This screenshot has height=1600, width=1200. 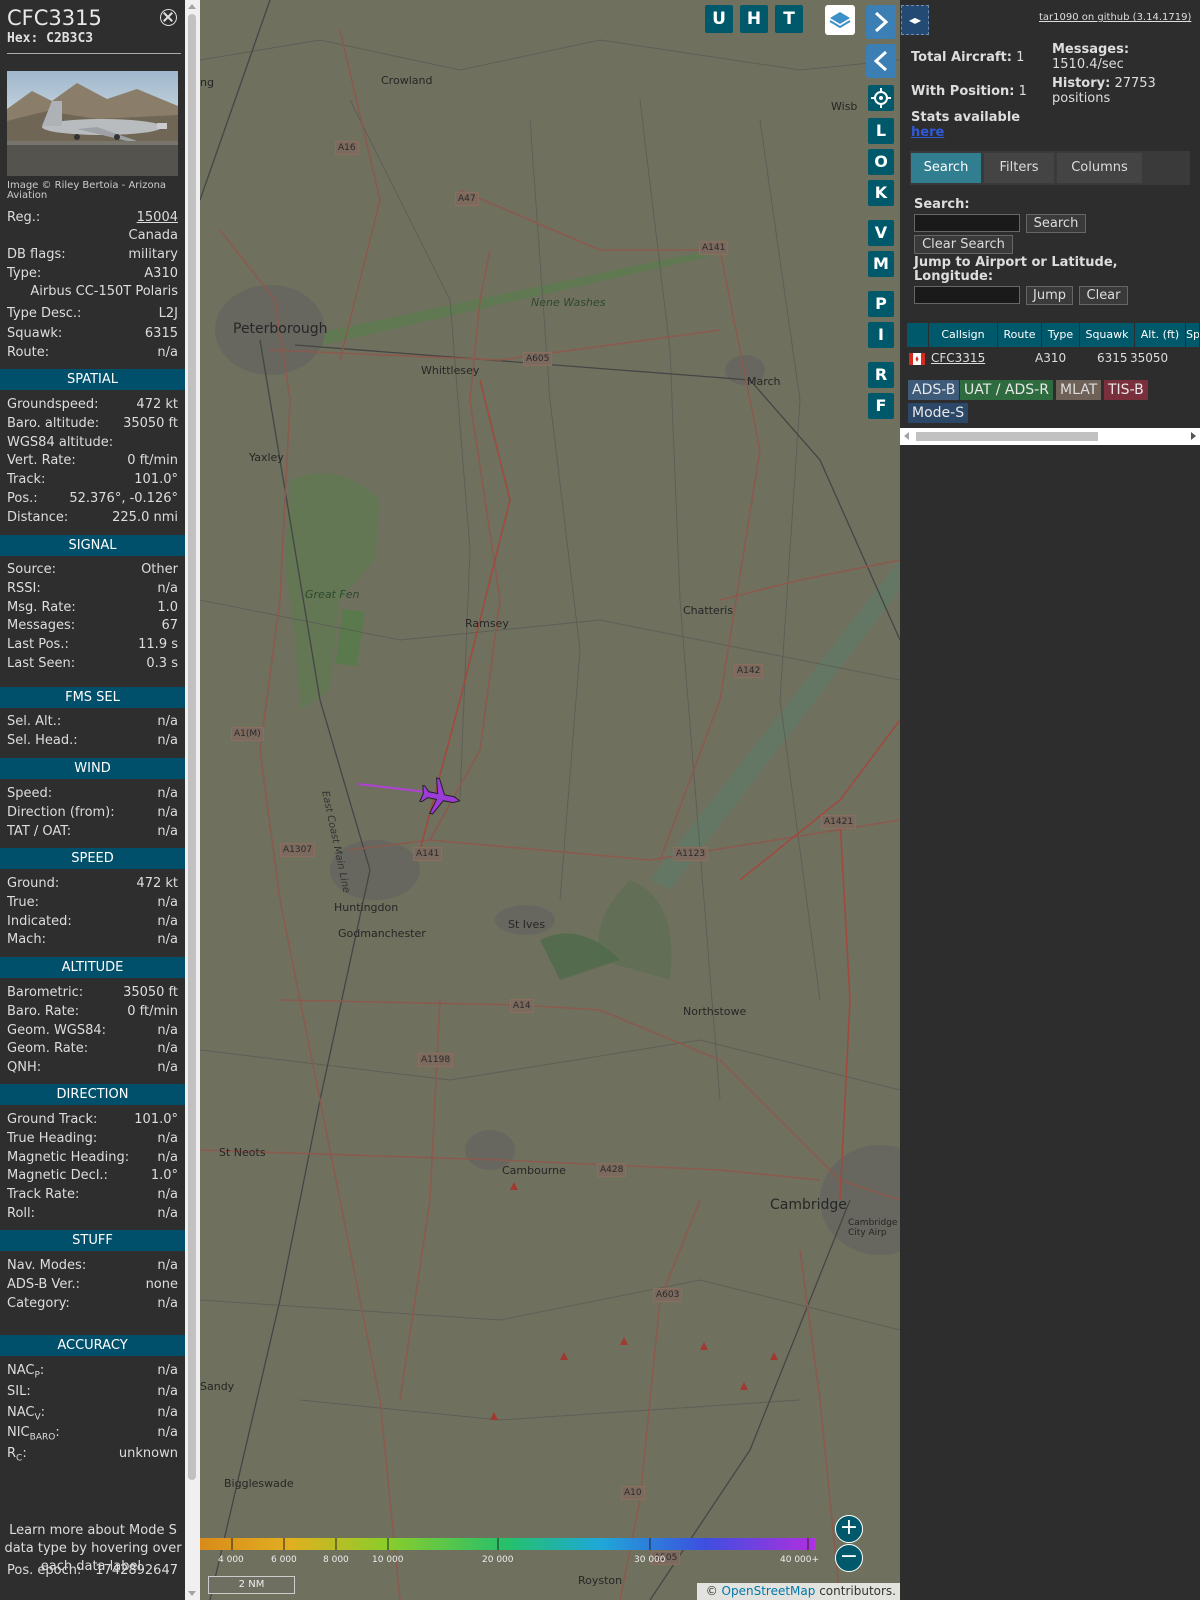 I want to click on collapse-sidebar-button, so click(x=881, y=61).